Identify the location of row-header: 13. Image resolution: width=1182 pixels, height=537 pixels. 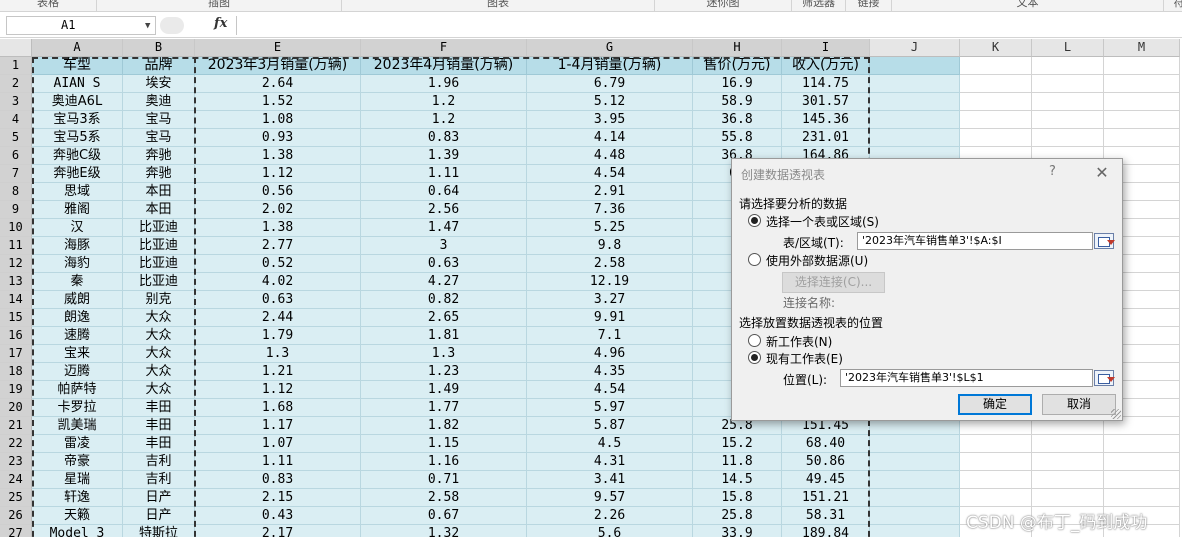
(16, 282).